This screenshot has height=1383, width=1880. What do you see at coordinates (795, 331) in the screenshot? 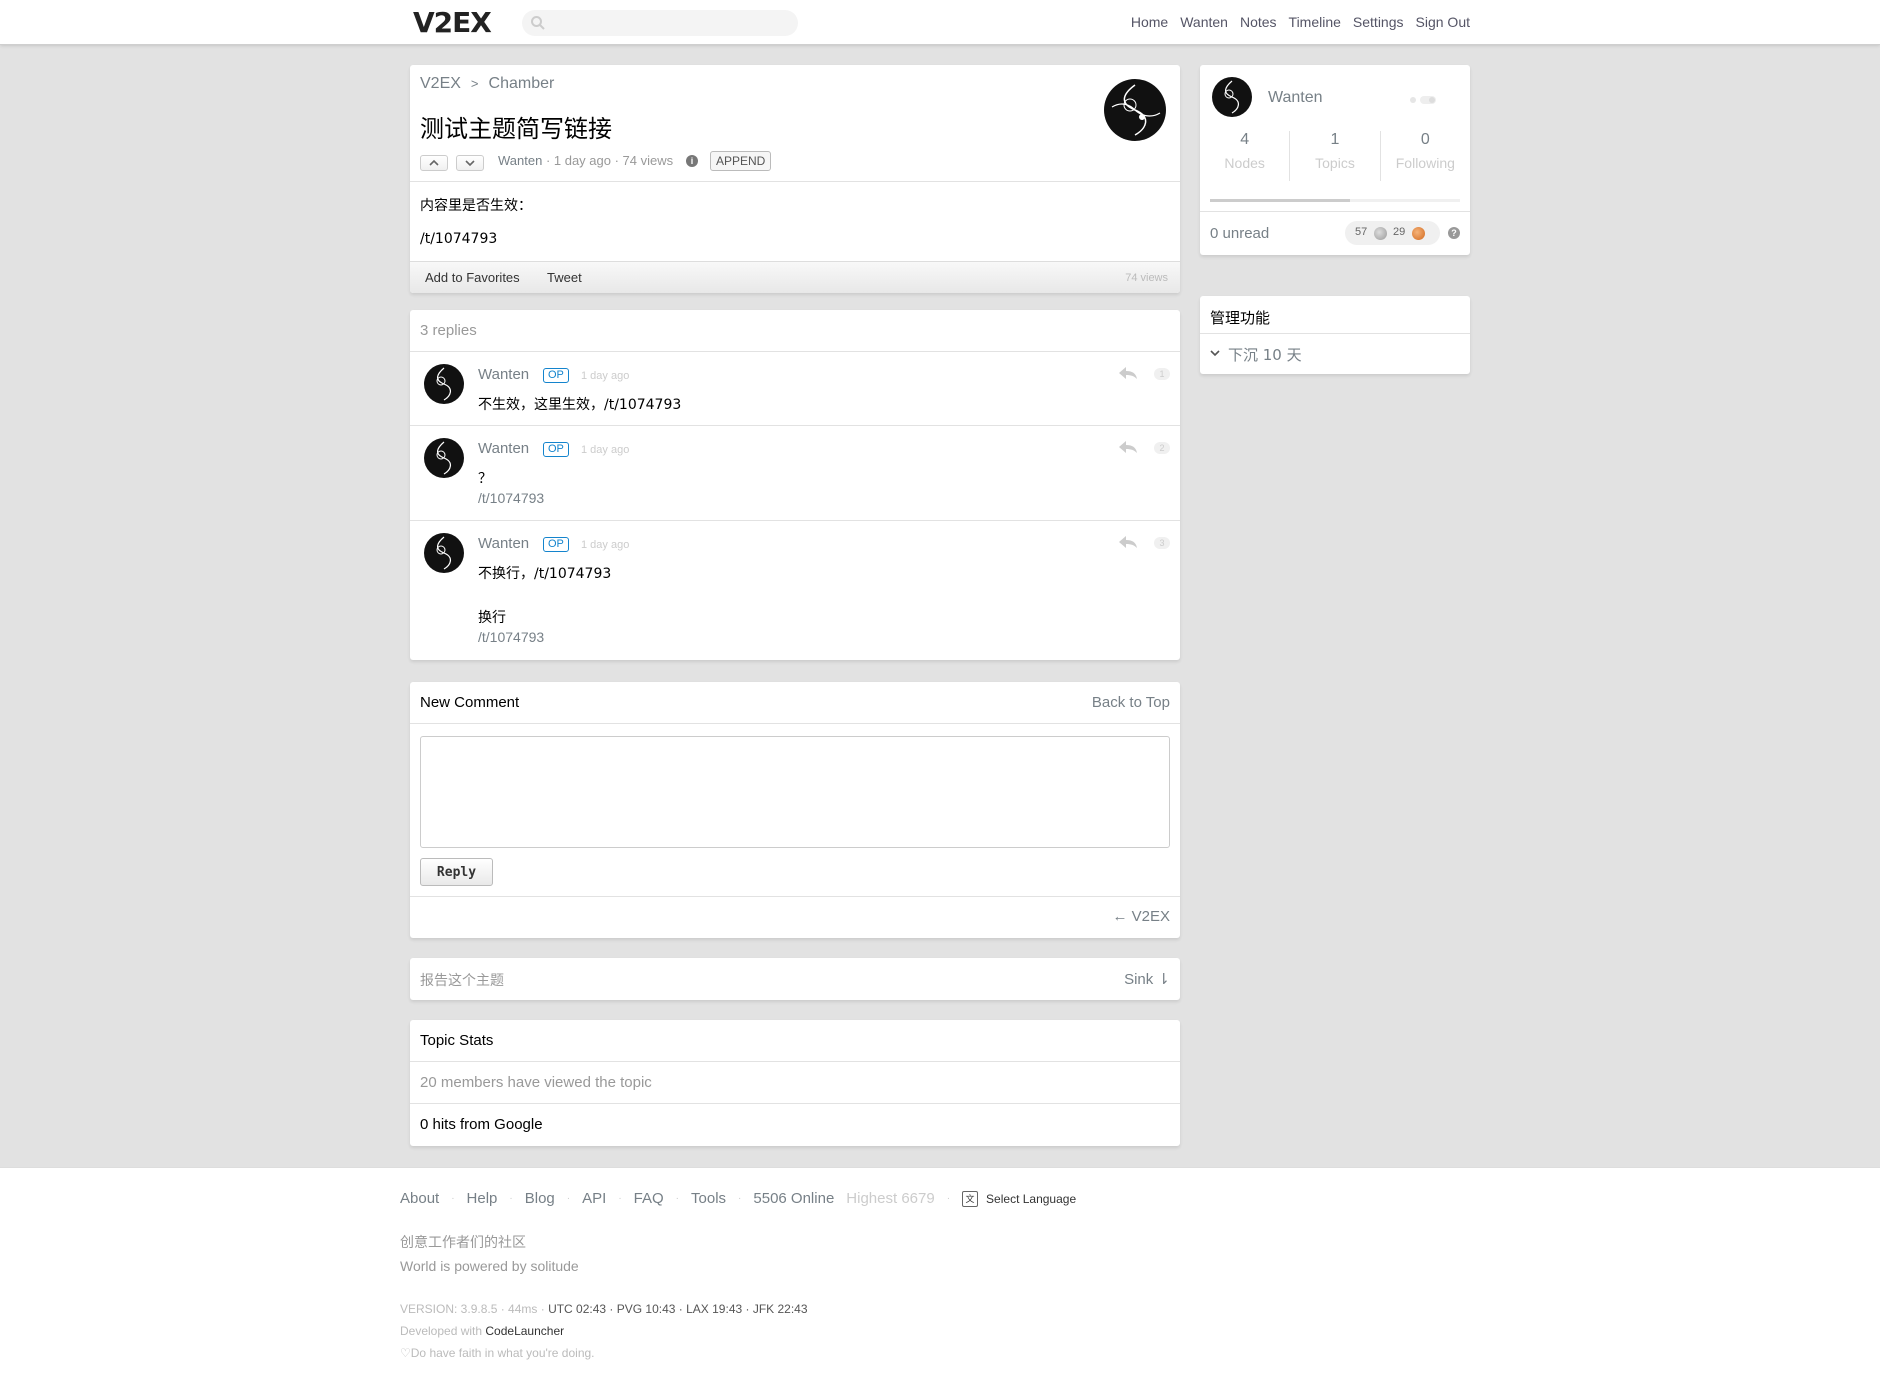
I see `replies-header: 3 replies` at bounding box center [795, 331].